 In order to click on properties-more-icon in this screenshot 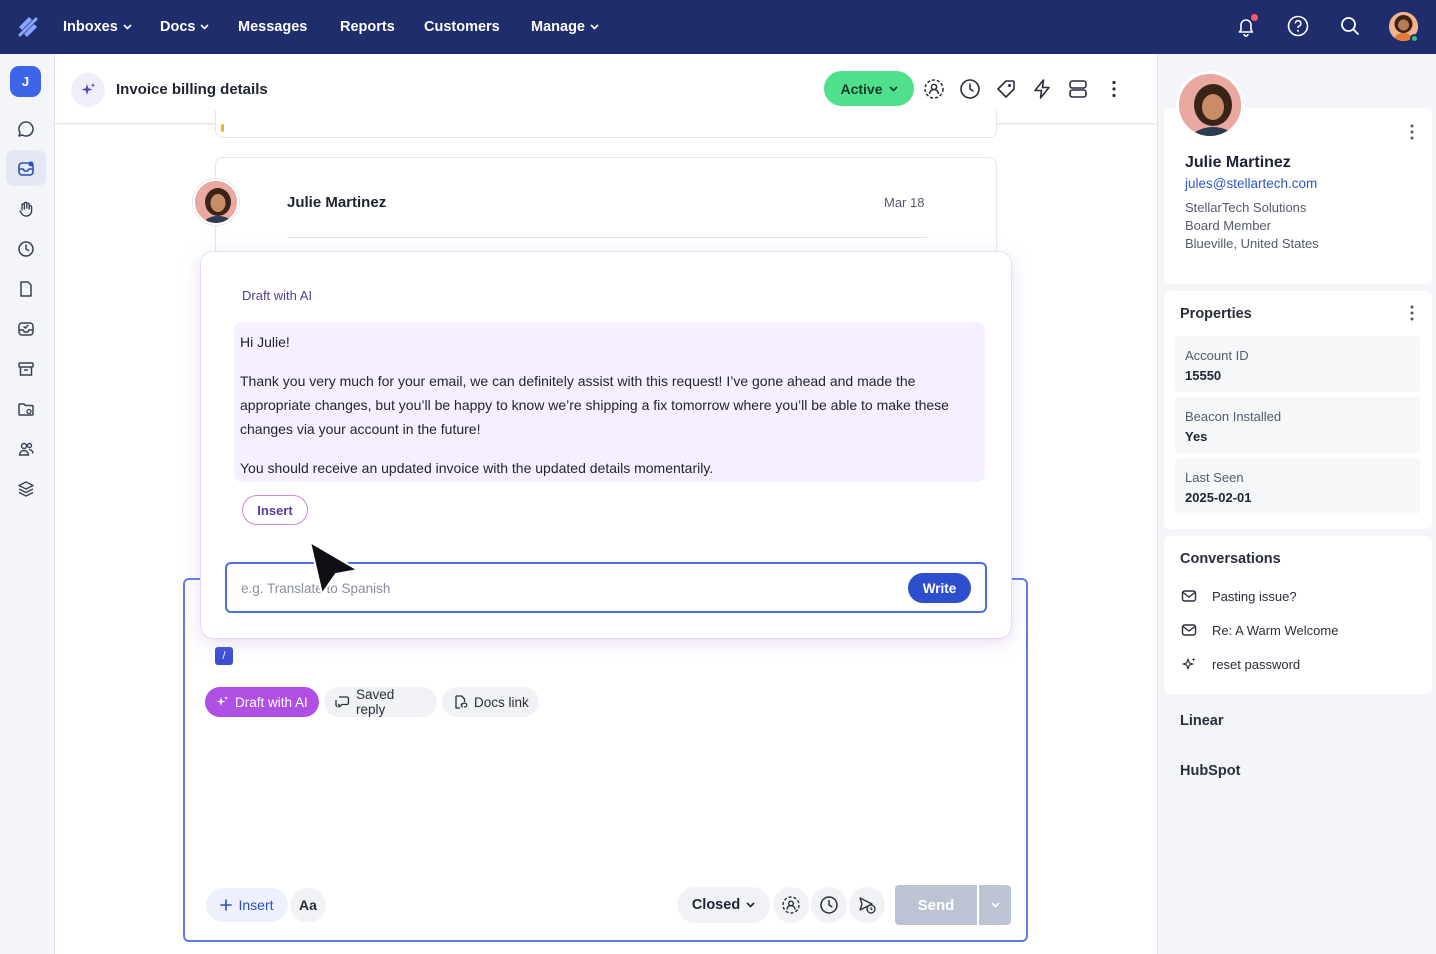, I will do `click(1412, 313)`.